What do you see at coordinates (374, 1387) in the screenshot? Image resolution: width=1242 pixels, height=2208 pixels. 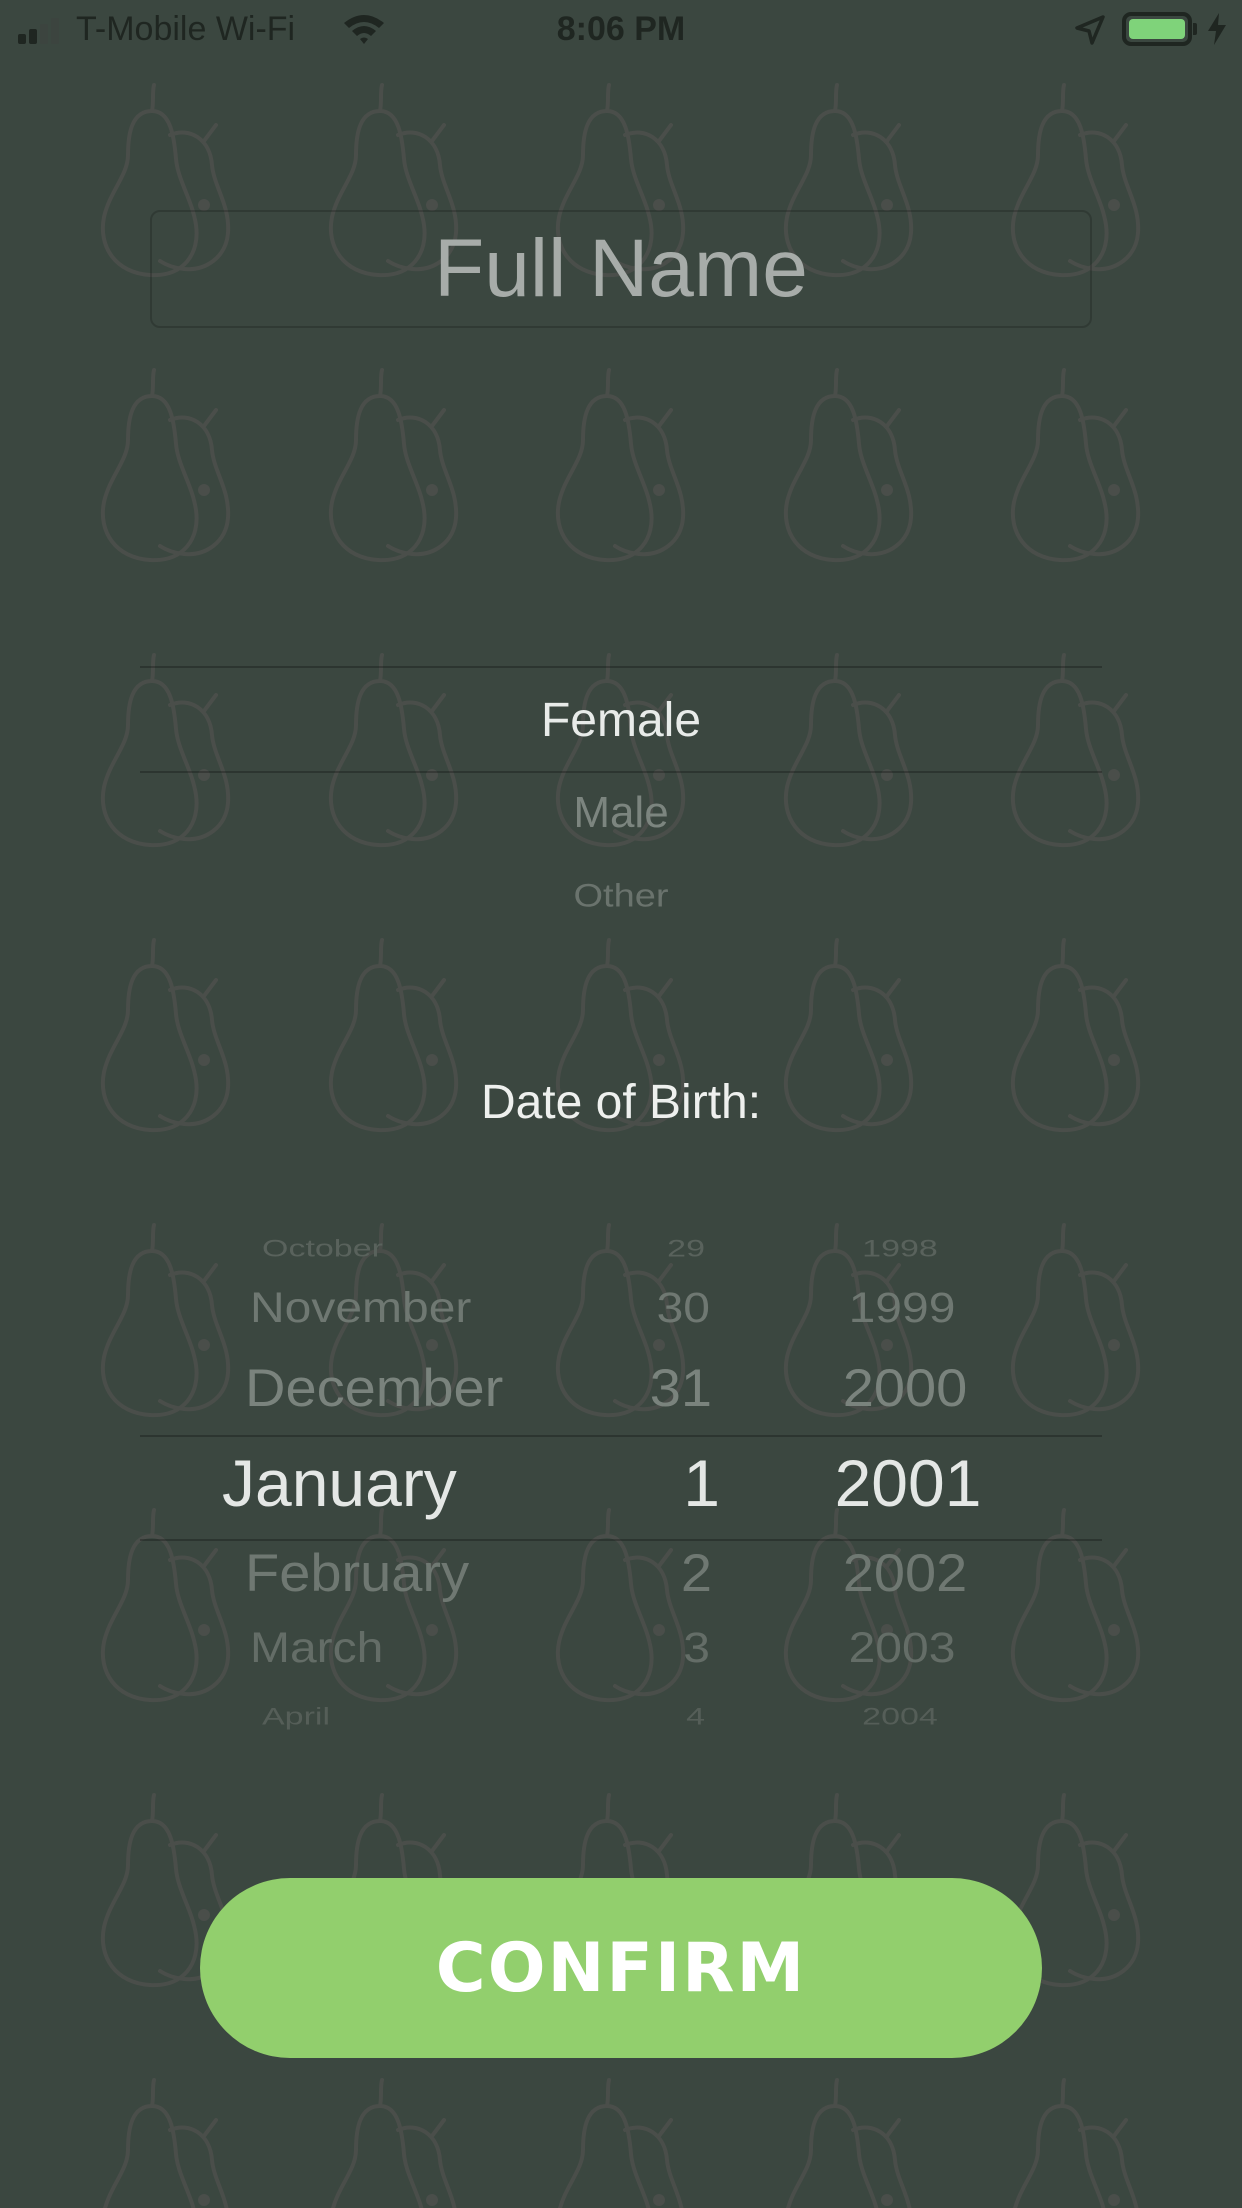 I see `month-option: December` at bounding box center [374, 1387].